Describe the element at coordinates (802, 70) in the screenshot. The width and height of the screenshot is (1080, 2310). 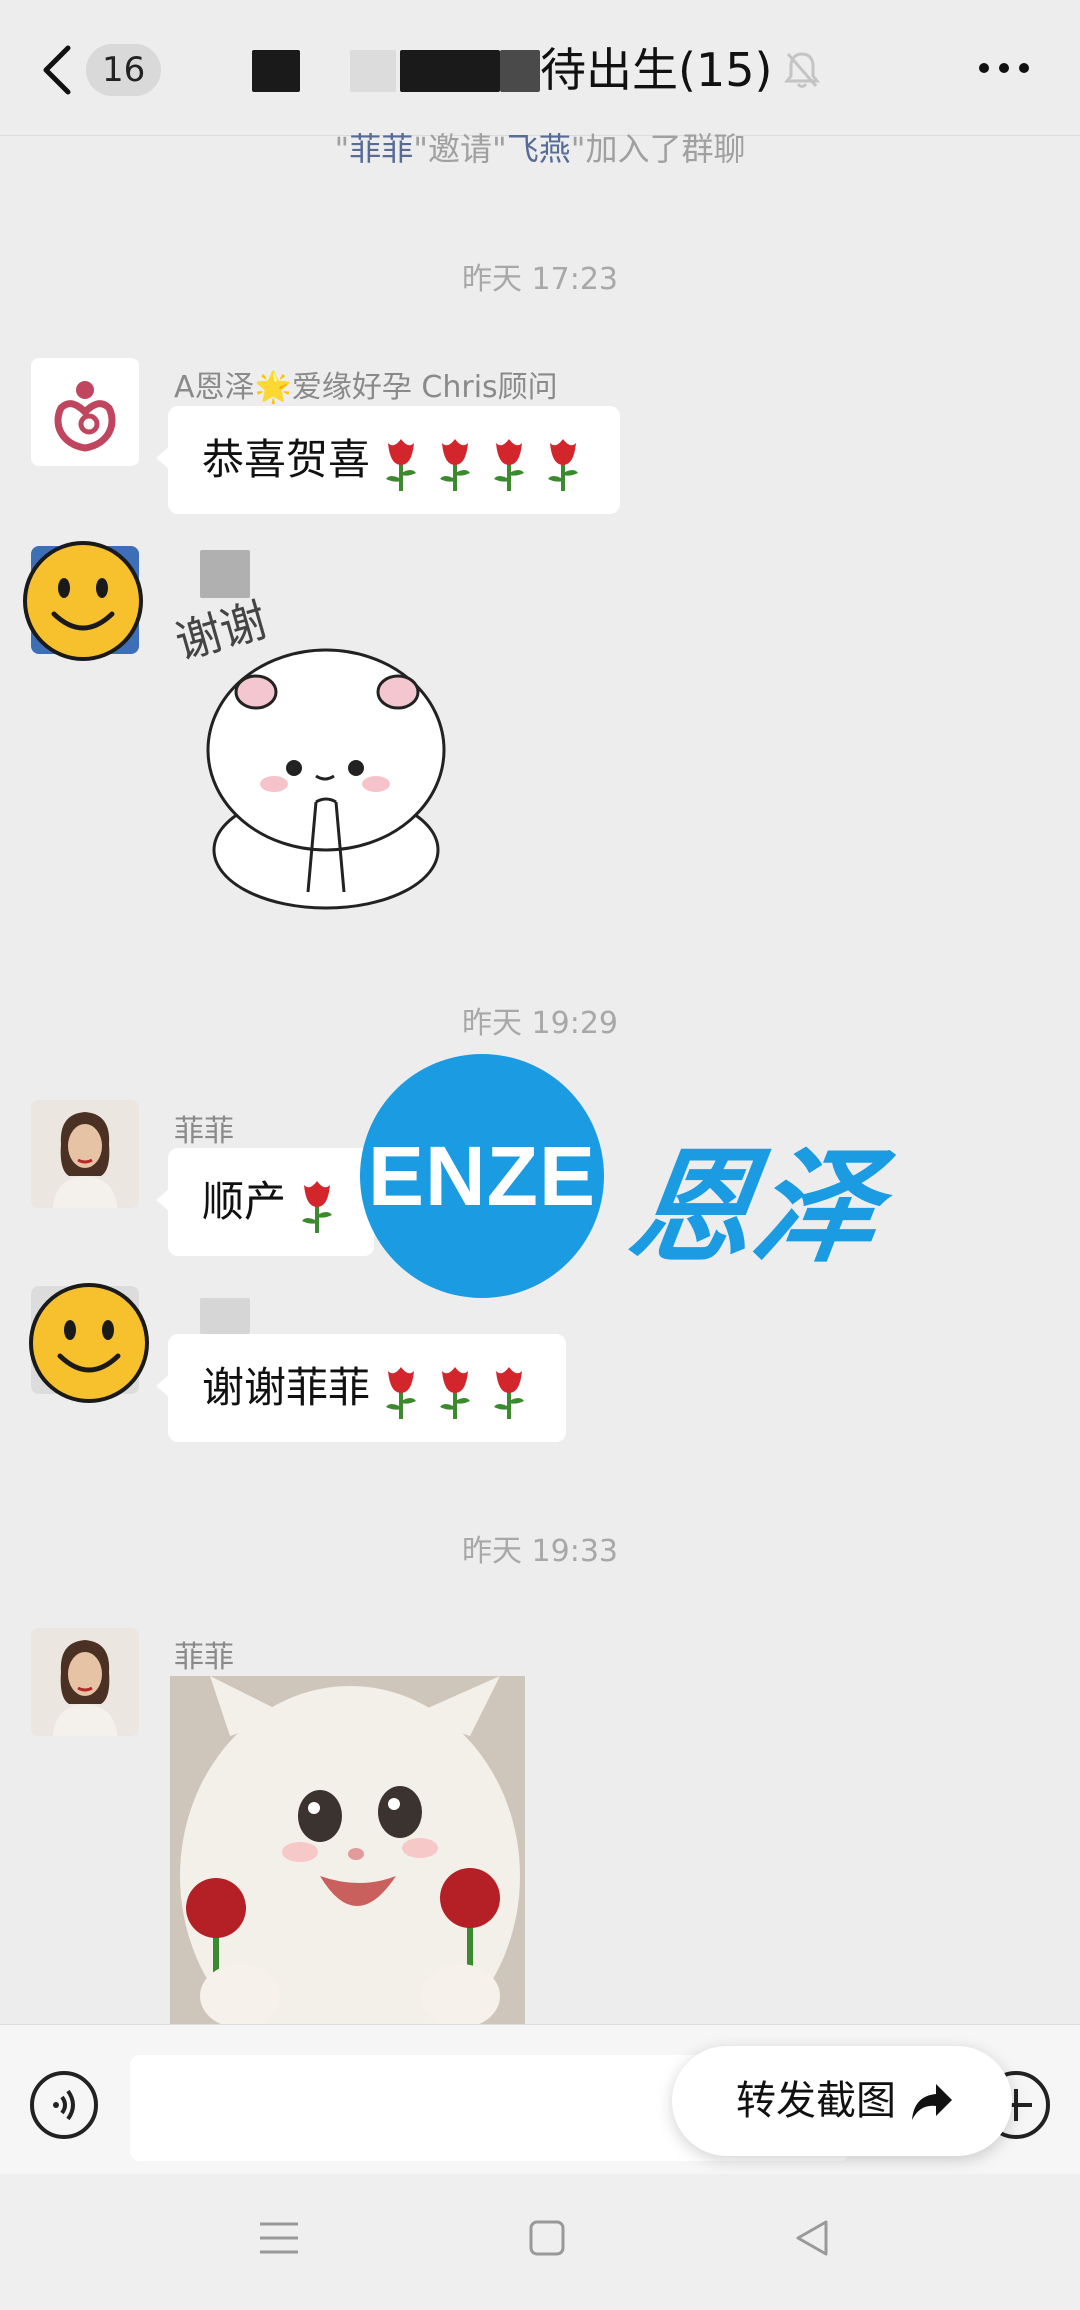
I see `mute-bell-icon` at that location.